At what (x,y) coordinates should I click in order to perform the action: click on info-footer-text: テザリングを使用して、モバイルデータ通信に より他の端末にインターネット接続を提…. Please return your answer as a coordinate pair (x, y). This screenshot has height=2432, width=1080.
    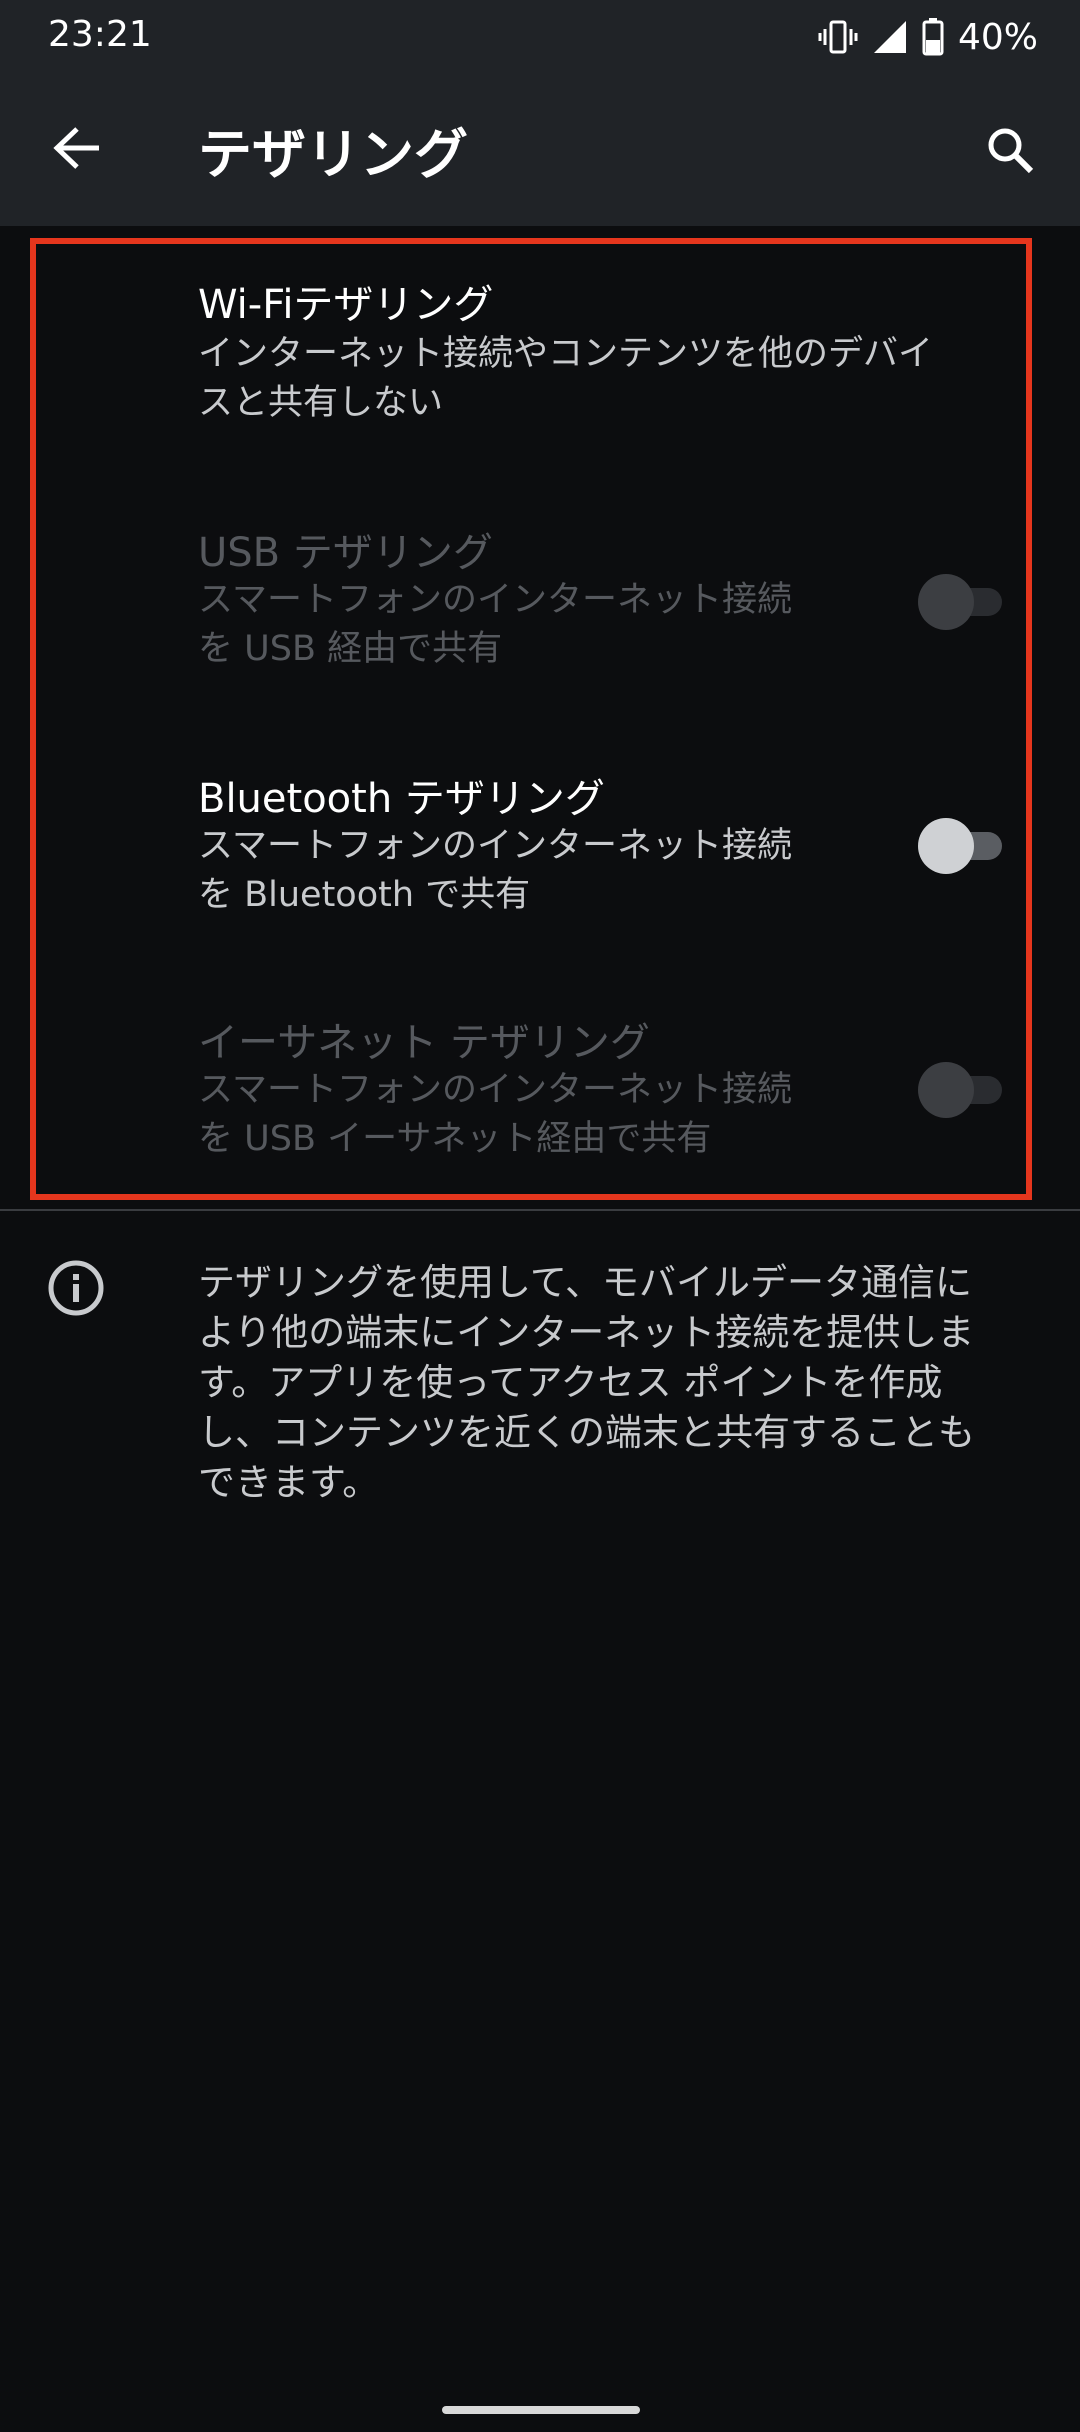
    Looking at the image, I should click on (613, 1383).